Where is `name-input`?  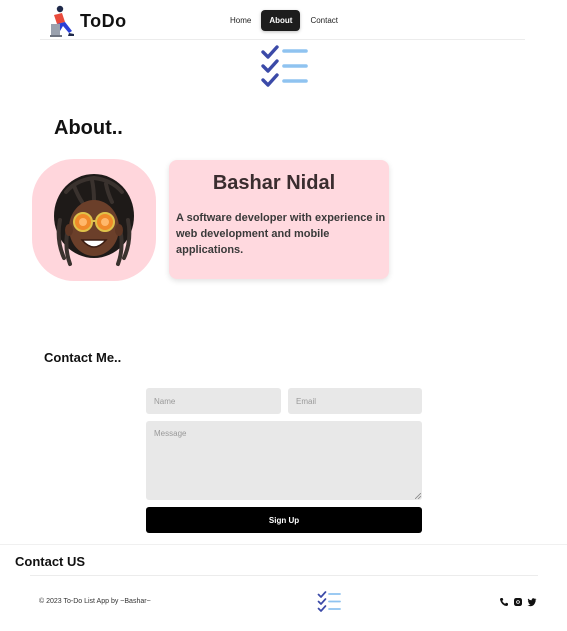
name-input is located at coordinates (213, 401).